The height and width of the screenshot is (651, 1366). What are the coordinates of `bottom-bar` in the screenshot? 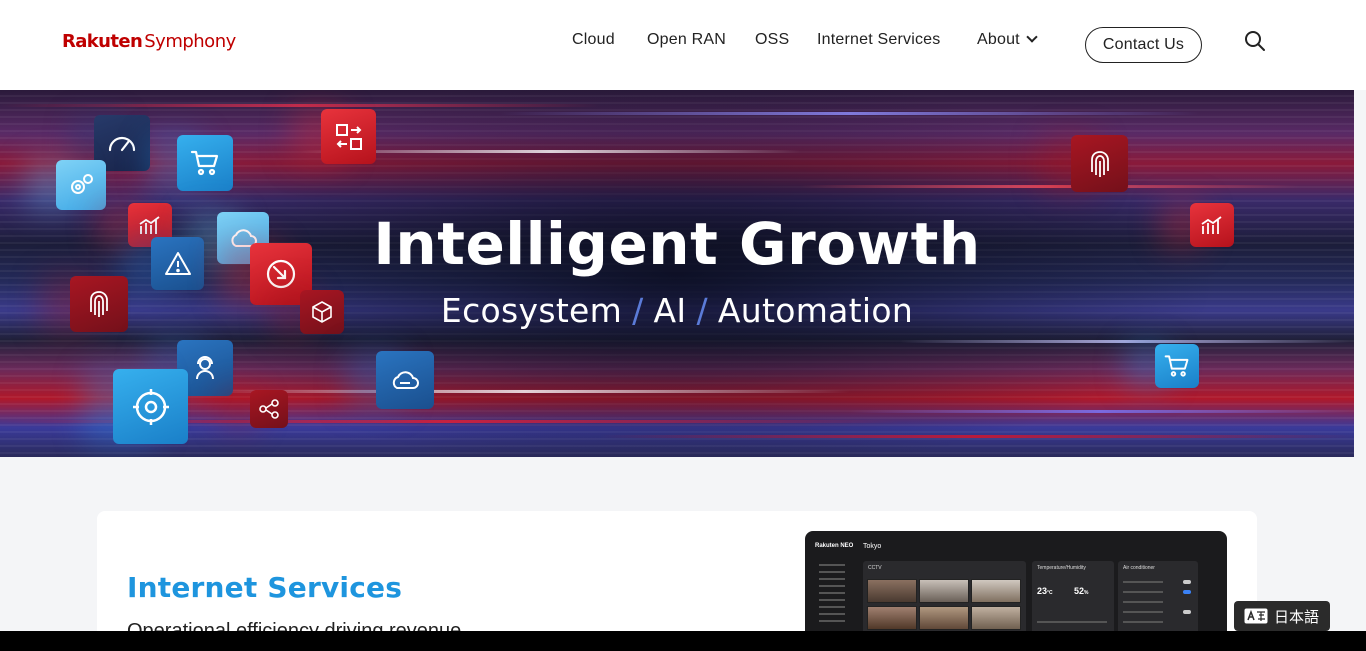 It's located at (683, 641).